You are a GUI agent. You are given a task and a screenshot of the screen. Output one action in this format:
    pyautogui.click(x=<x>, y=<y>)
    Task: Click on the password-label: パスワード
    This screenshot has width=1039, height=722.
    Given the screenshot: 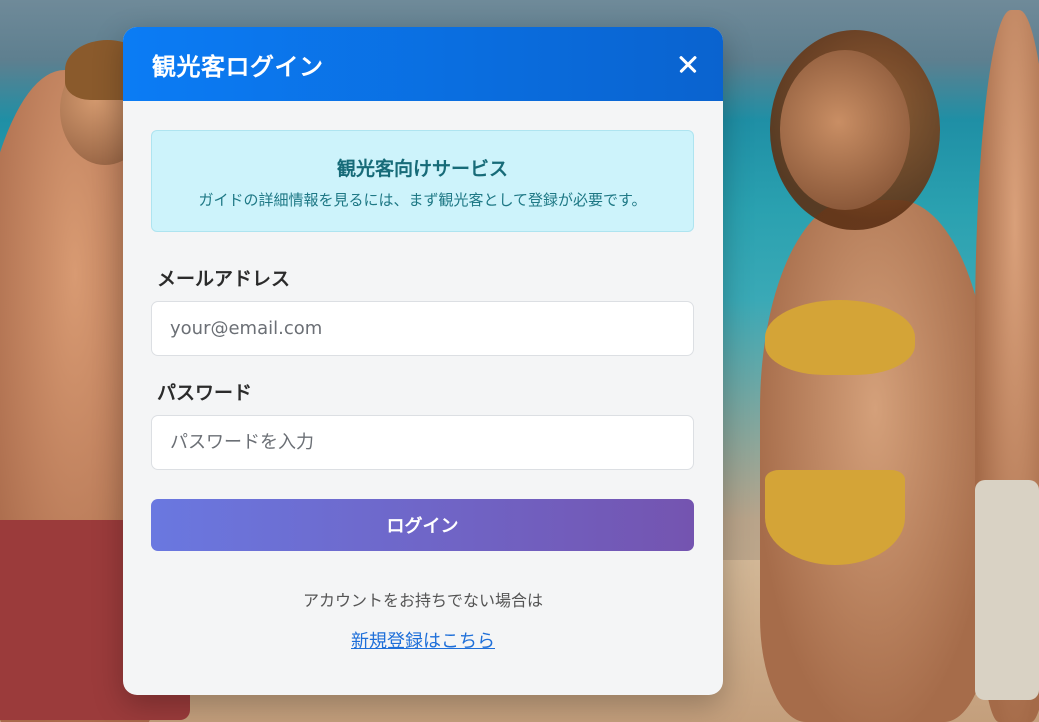 What is the action you would take?
    pyautogui.click(x=205, y=393)
    